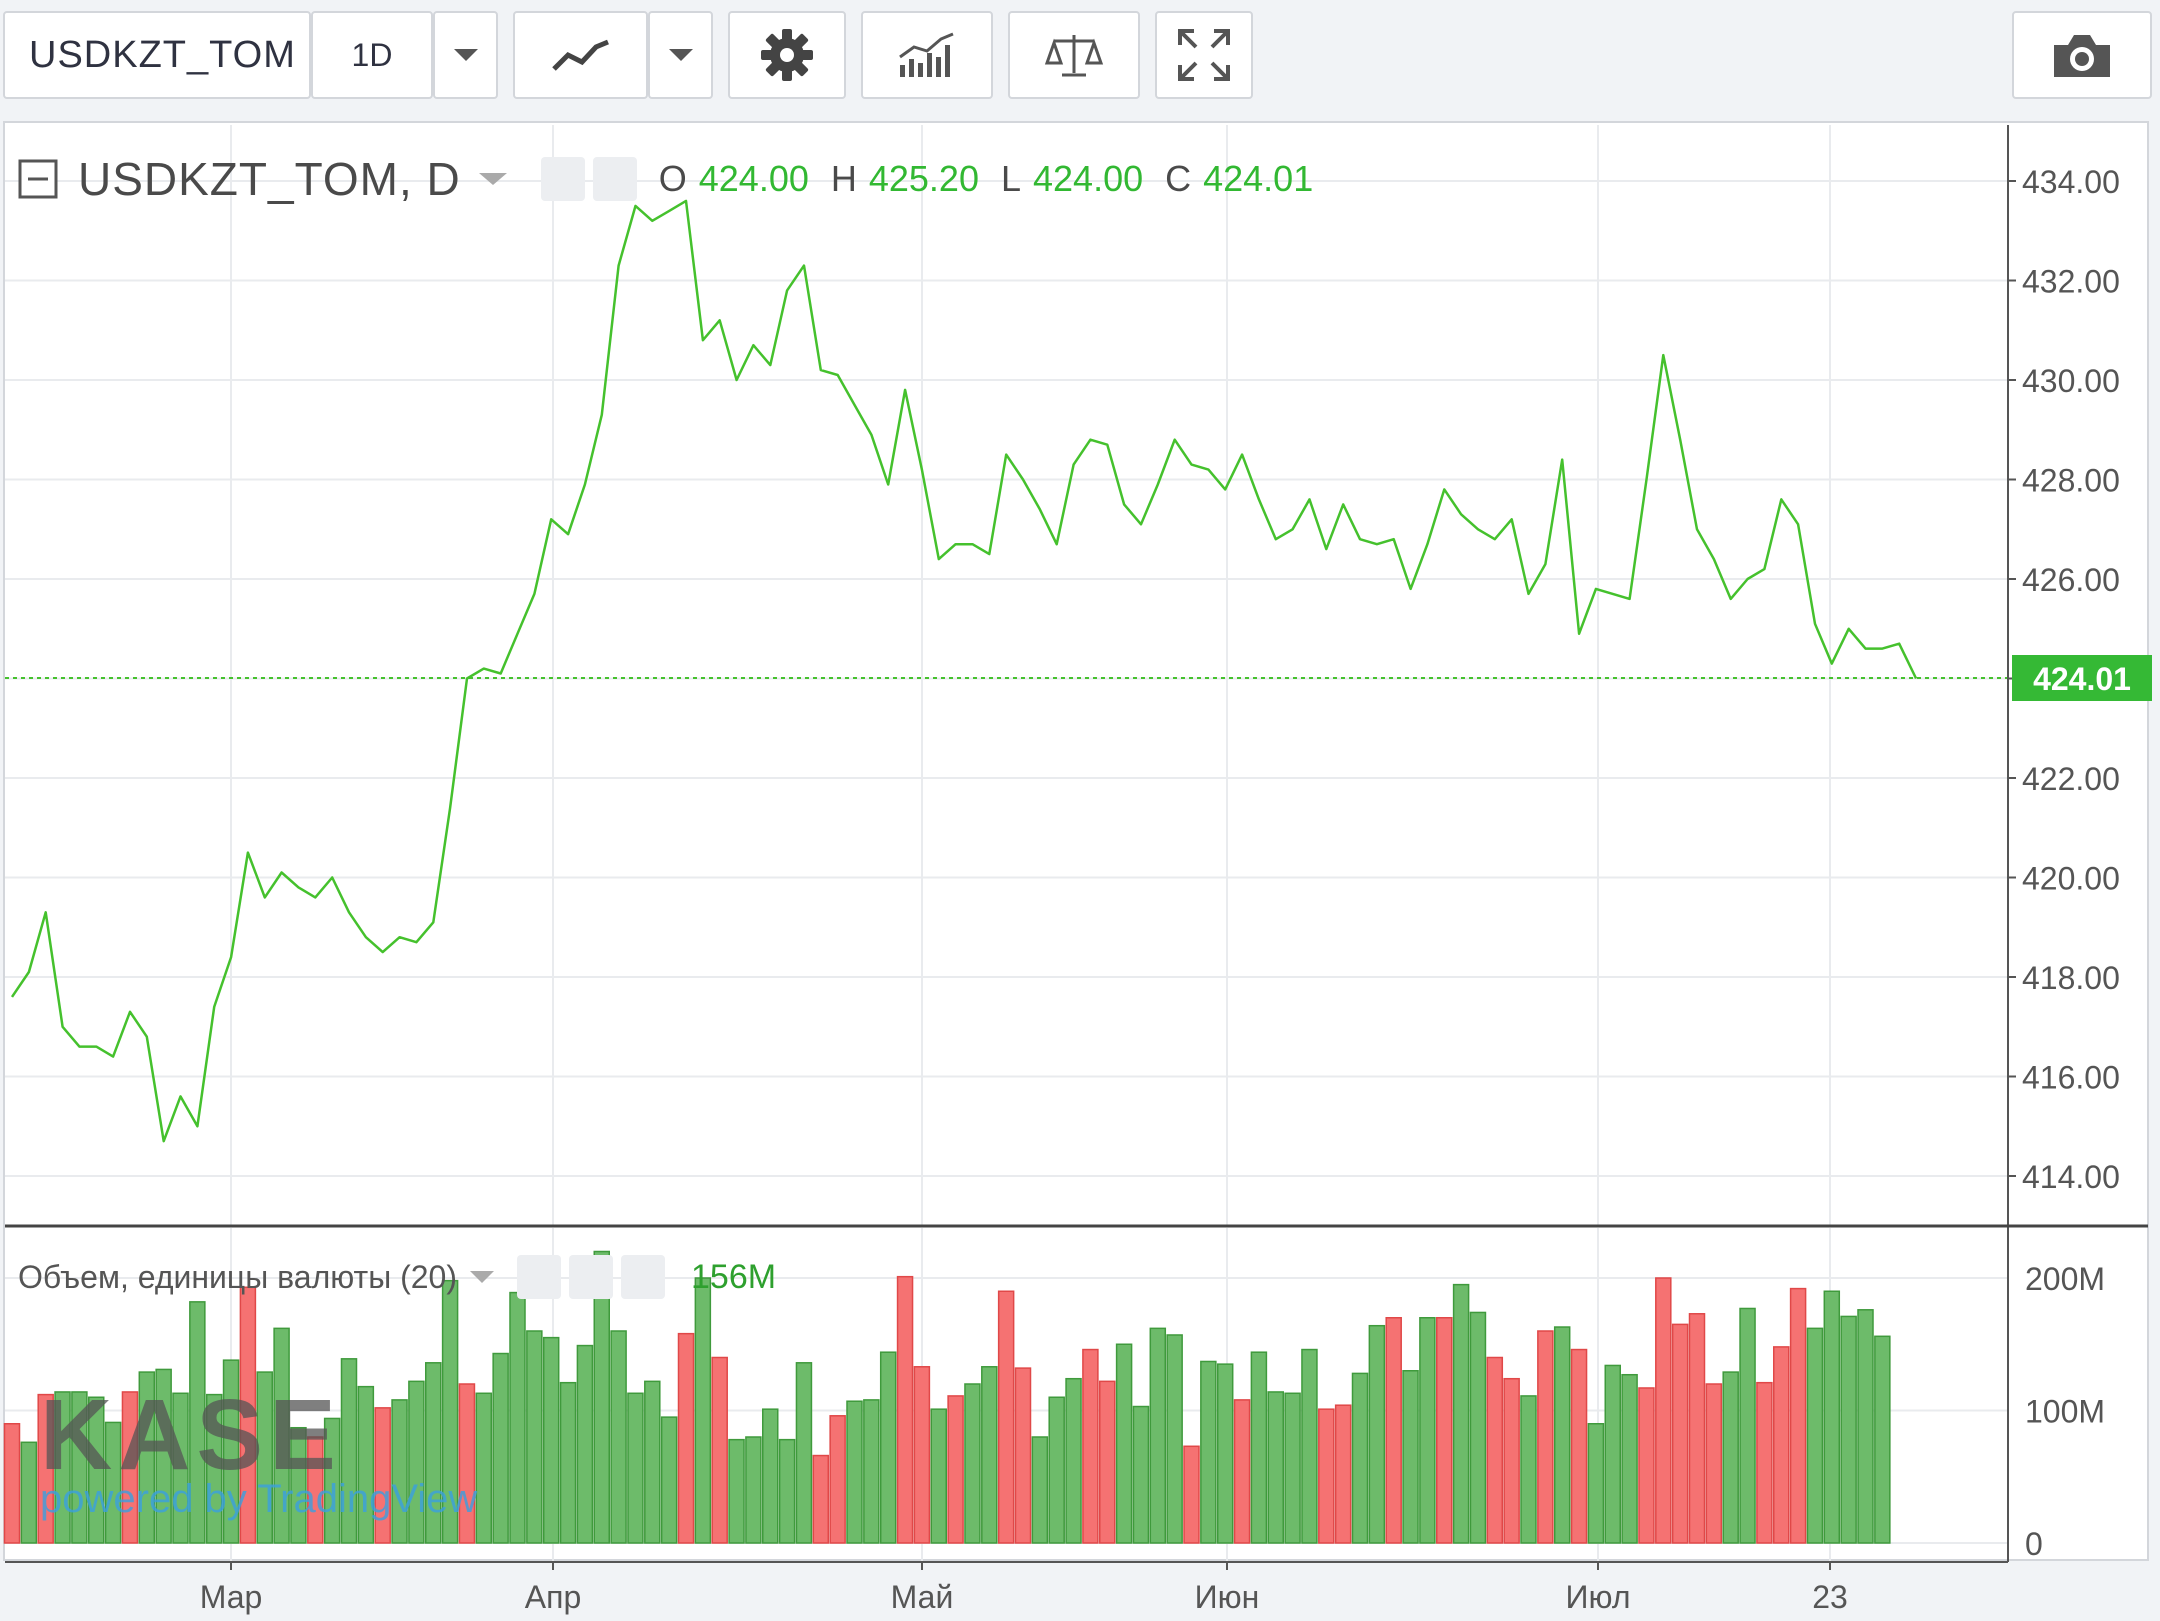  I want to click on watermark: KASE powered by TradingView, so click(258, 1453).